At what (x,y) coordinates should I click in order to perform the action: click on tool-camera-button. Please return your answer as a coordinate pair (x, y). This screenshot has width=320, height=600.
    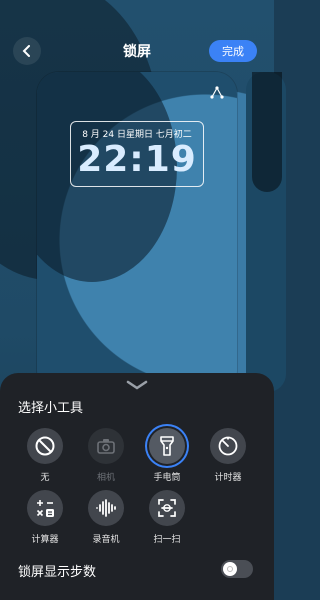
    Looking at the image, I should click on (106, 446).